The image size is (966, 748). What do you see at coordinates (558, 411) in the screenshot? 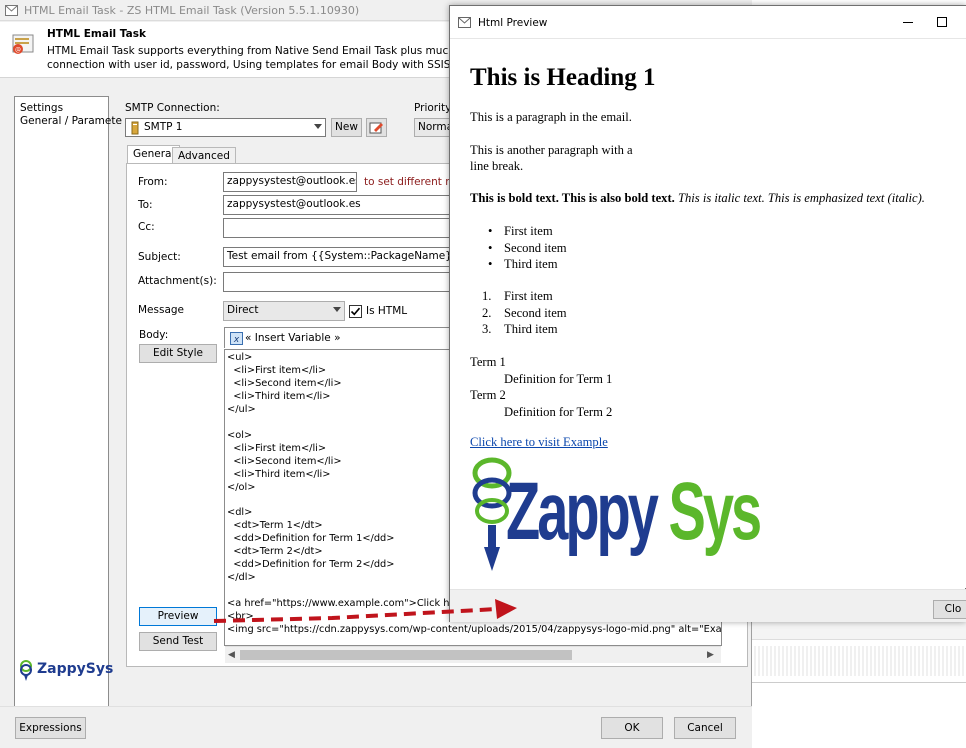
I see `definition-description: Definition for Term 2` at bounding box center [558, 411].